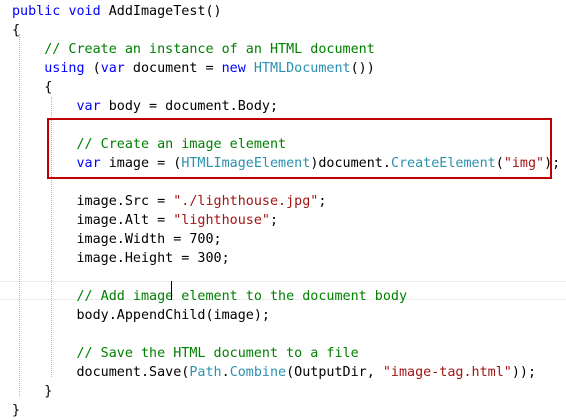  What do you see at coordinates (171, 290) in the screenshot?
I see `text-caret` at bounding box center [171, 290].